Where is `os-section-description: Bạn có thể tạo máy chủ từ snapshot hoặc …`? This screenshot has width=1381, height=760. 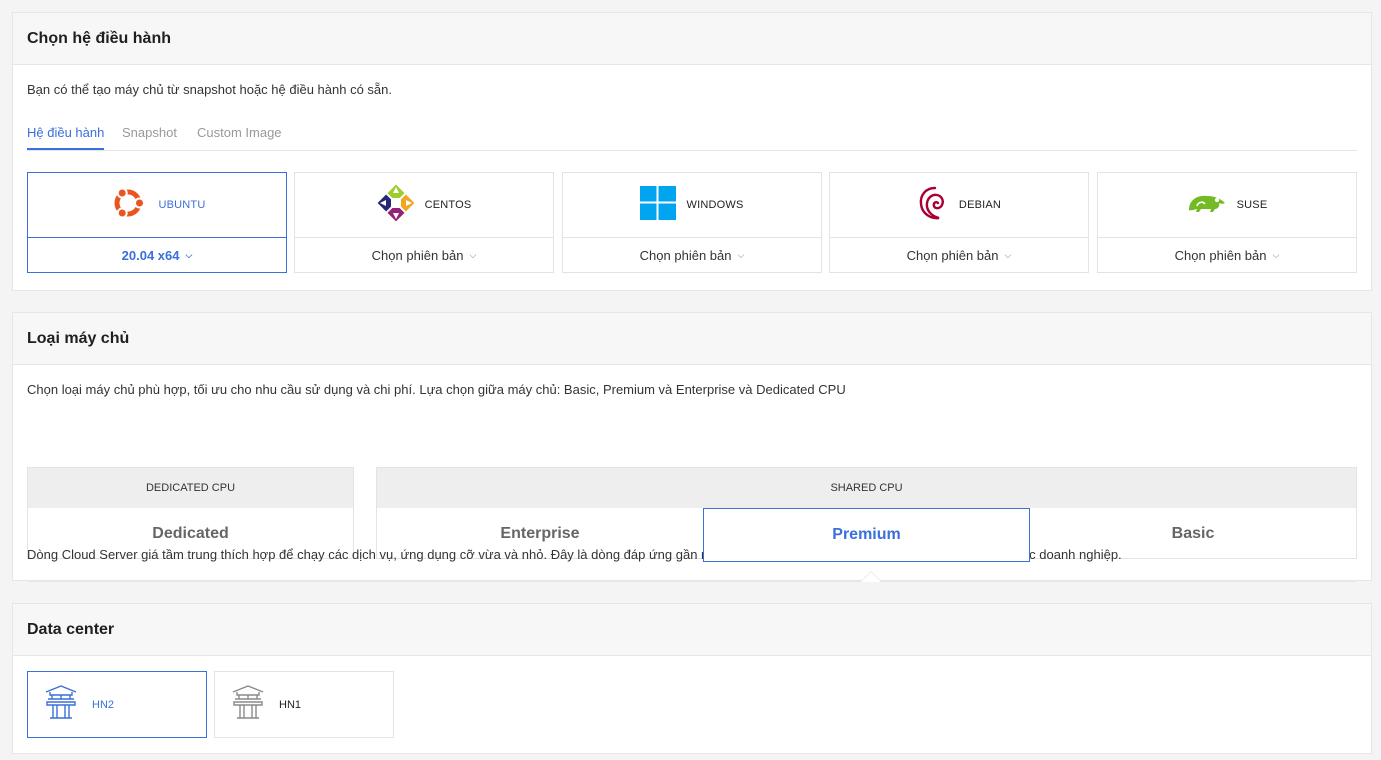 os-section-description: Bạn có thể tạo máy chủ từ snapshot hoặc … is located at coordinates (210, 89).